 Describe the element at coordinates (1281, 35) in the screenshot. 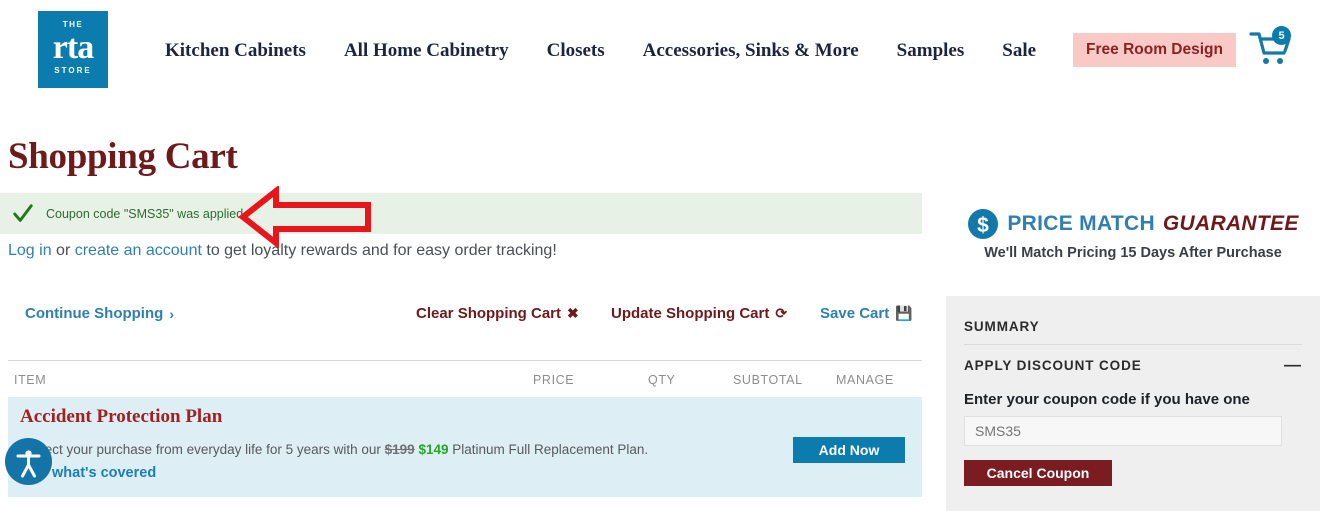

I see `cart-count-badge: 5` at that location.